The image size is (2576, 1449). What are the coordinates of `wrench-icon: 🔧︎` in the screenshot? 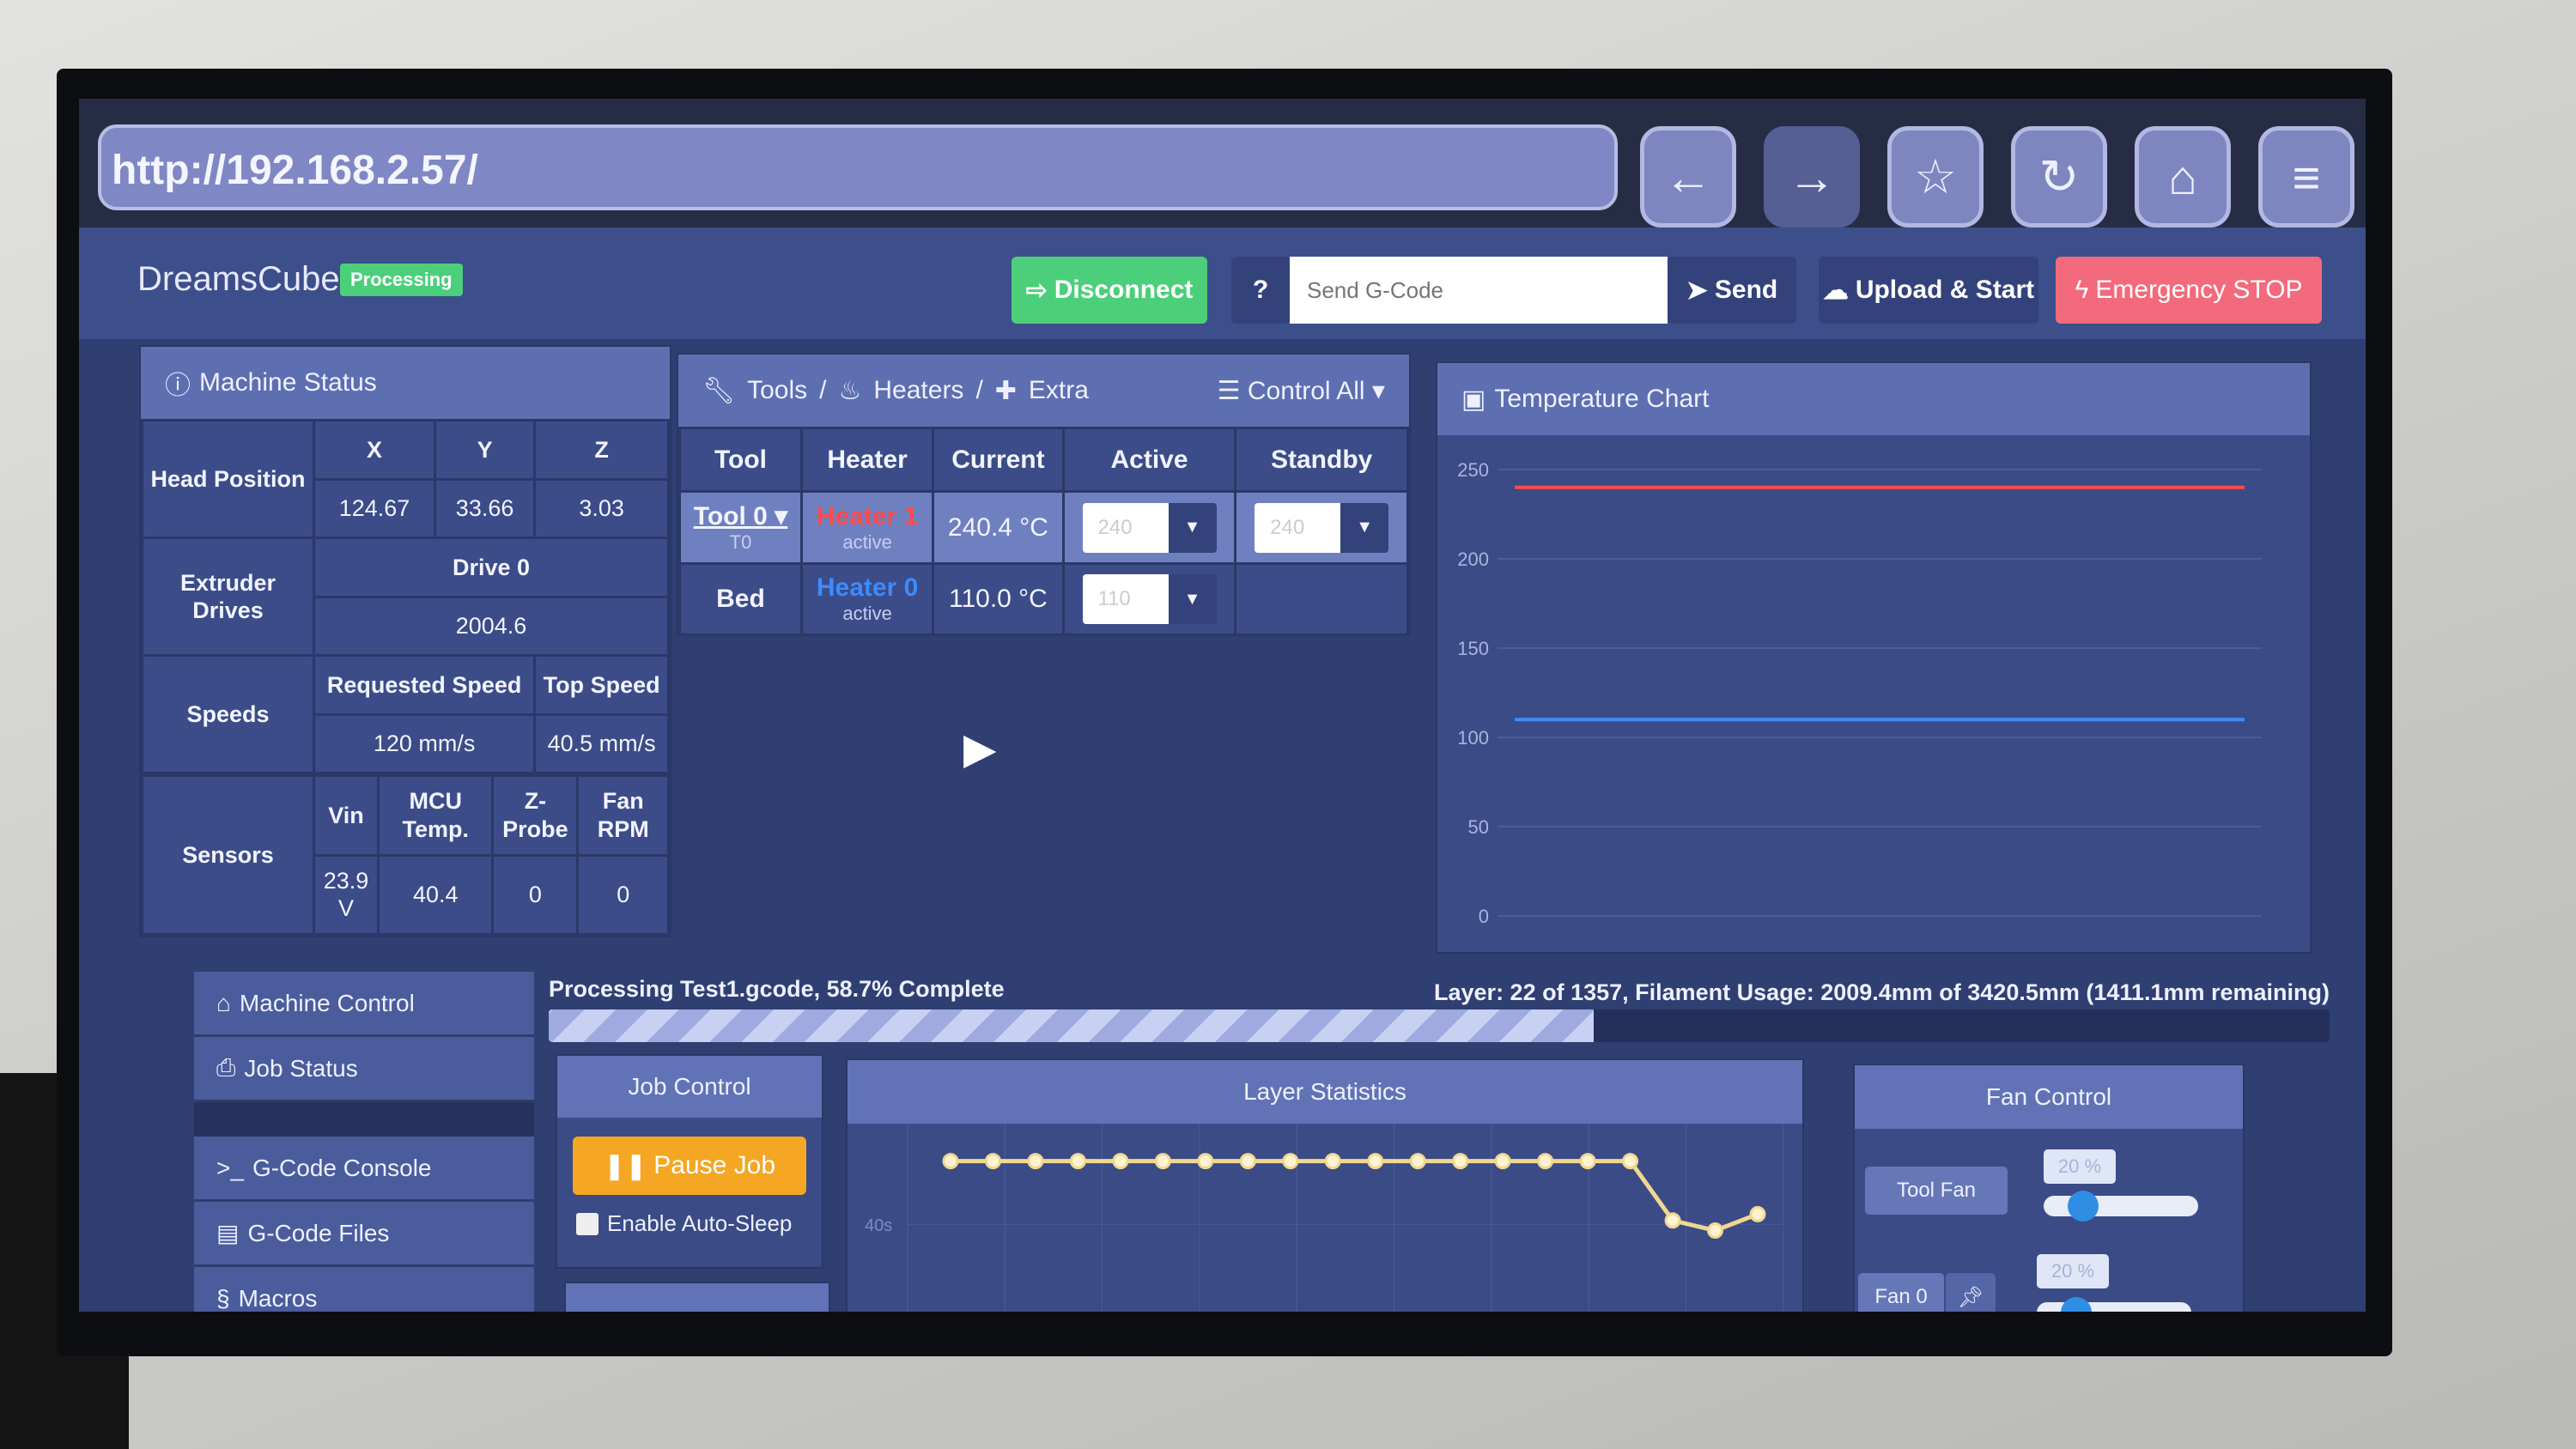 It's located at (719, 390).